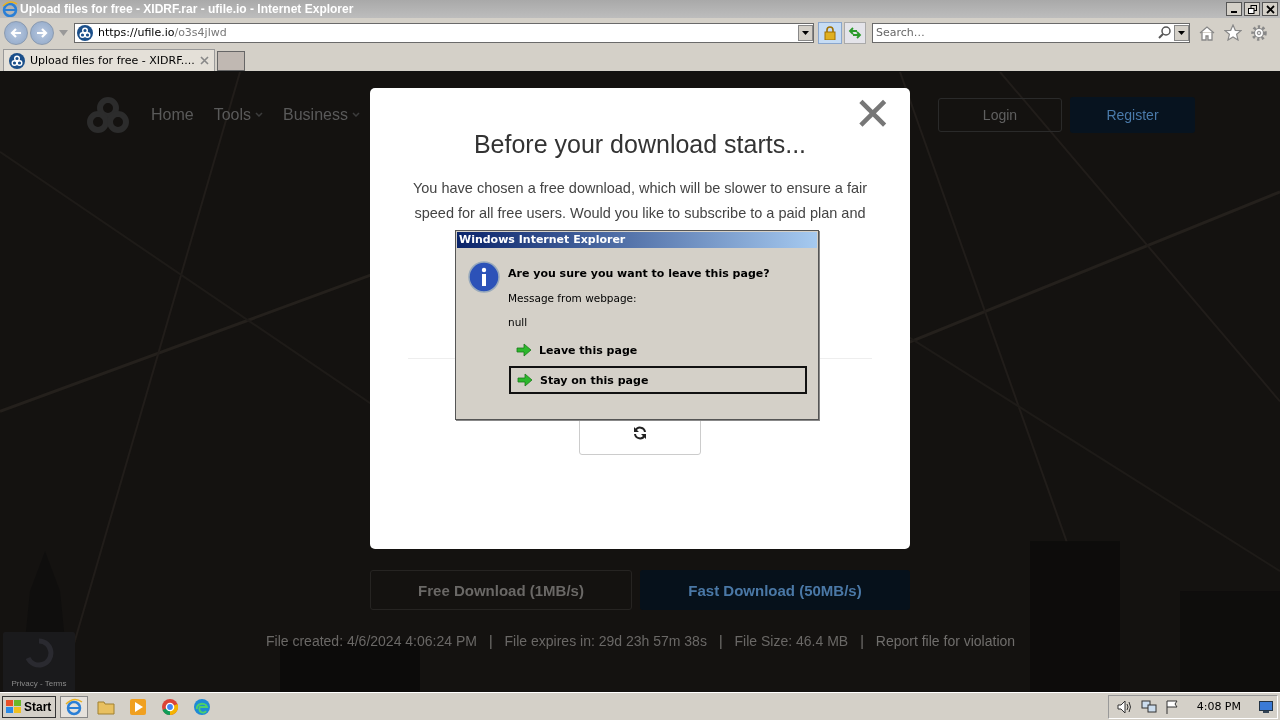  I want to click on dialog-label: Message from webpage:, so click(573, 298).